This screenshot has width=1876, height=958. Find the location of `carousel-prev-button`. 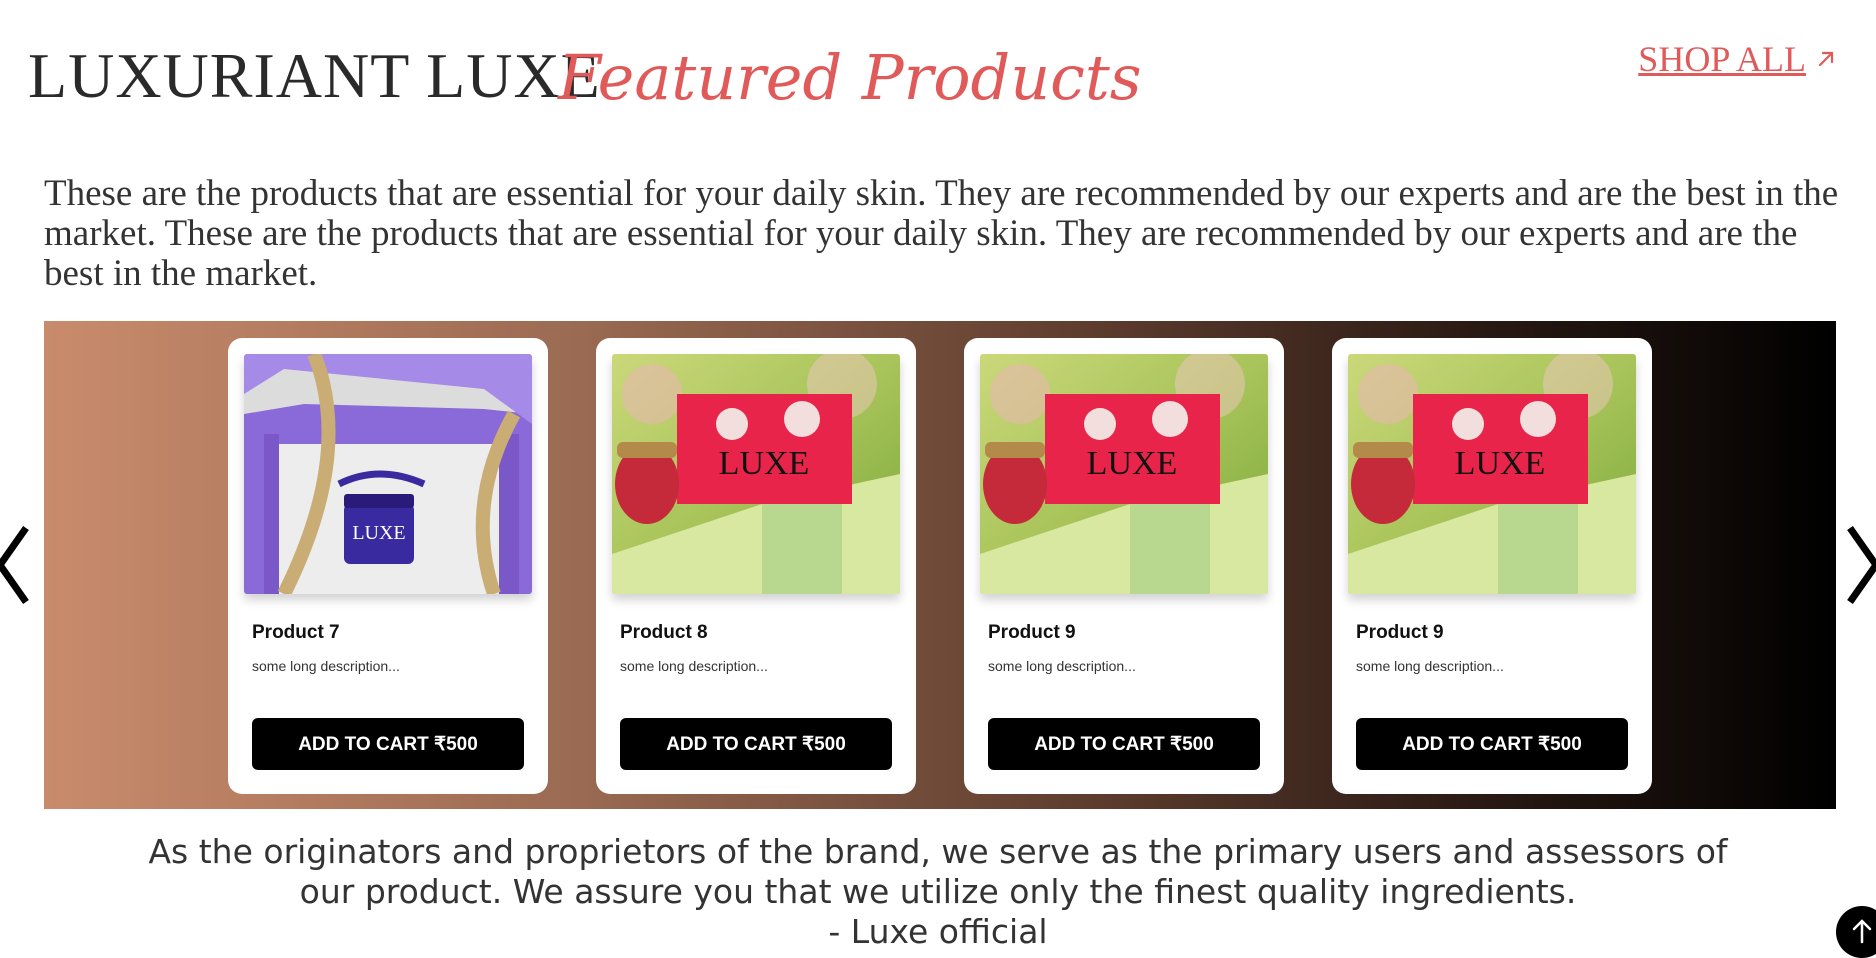

carousel-prev-button is located at coordinates (17, 565).